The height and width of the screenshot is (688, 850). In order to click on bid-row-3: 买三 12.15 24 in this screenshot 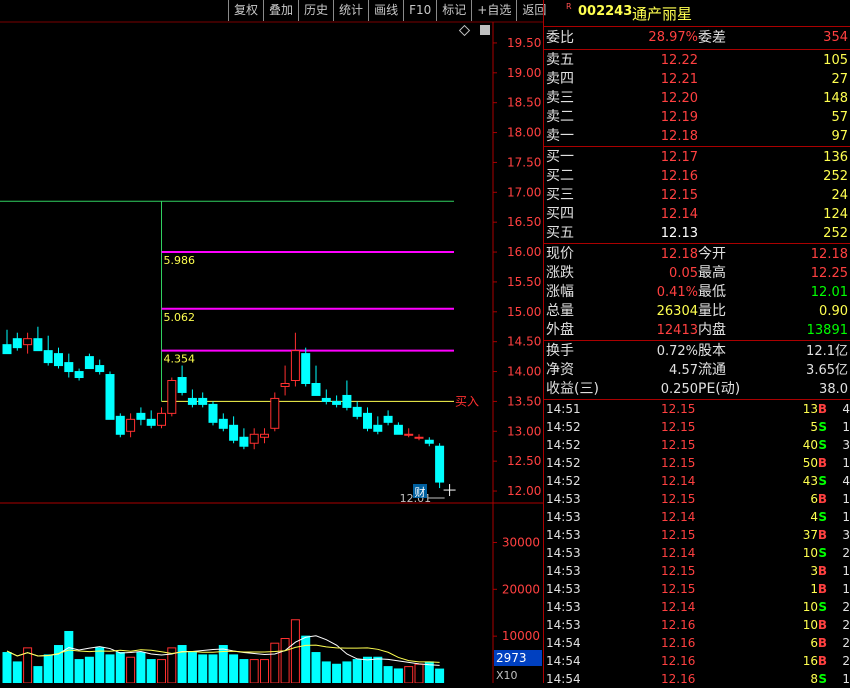, I will do `click(697, 195)`.